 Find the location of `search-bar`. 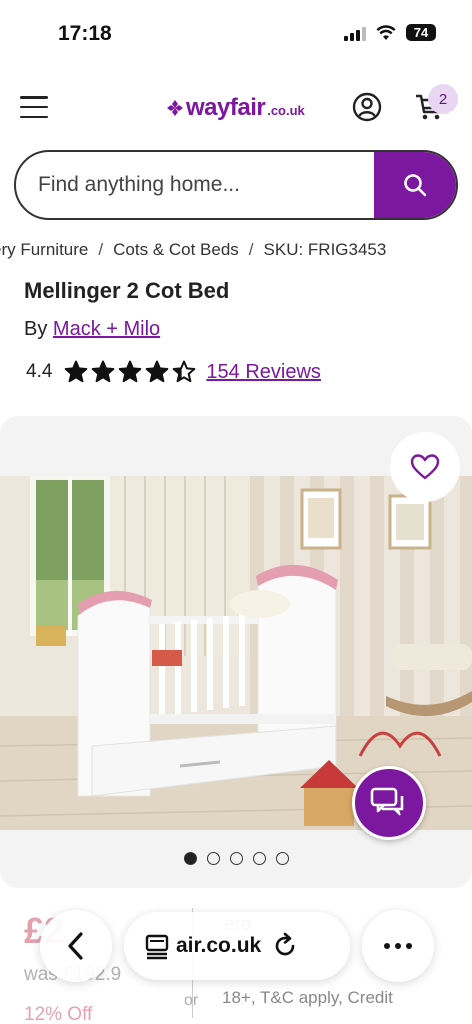

search-bar is located at coordinates (236, 185).